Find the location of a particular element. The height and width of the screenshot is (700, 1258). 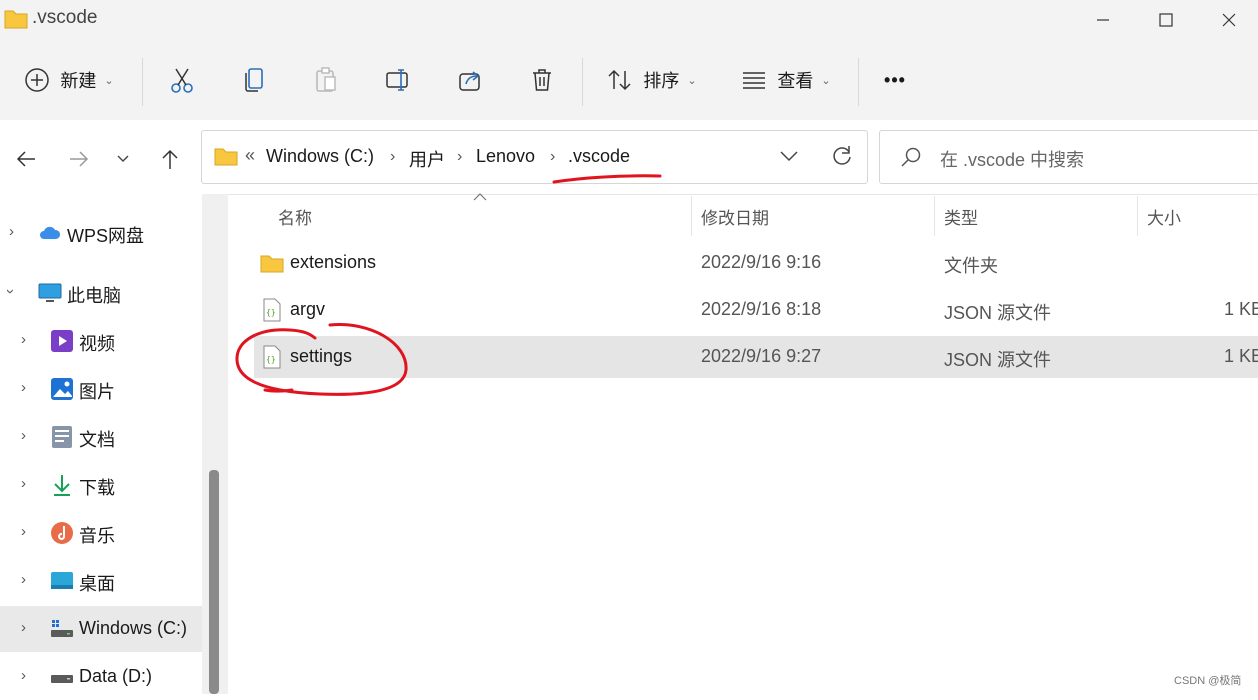

close-icon is located at coordinates (1229, 20).